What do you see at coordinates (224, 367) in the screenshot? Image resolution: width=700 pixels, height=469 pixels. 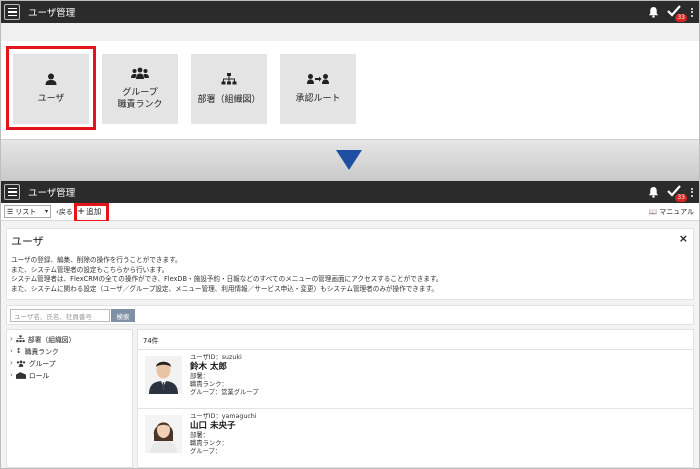 I see `user-name: 鈴木 太郎` at bounding box center [224, 367].